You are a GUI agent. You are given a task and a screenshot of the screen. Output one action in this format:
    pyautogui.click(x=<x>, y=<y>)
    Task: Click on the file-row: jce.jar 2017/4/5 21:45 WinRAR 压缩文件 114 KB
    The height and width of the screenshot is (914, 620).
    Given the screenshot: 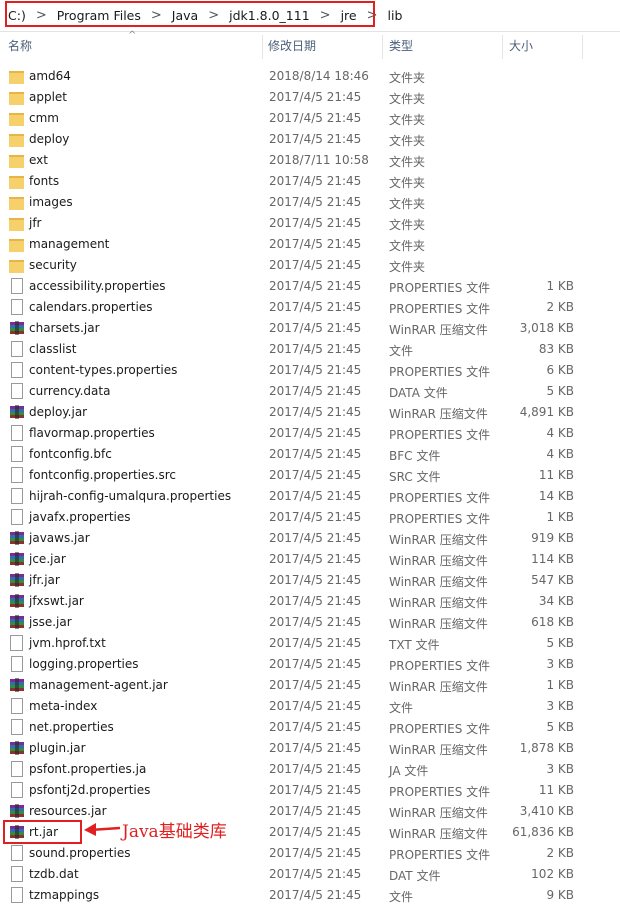 What is the action you would take?
    pyautogui.click(x=300, y=559)
    